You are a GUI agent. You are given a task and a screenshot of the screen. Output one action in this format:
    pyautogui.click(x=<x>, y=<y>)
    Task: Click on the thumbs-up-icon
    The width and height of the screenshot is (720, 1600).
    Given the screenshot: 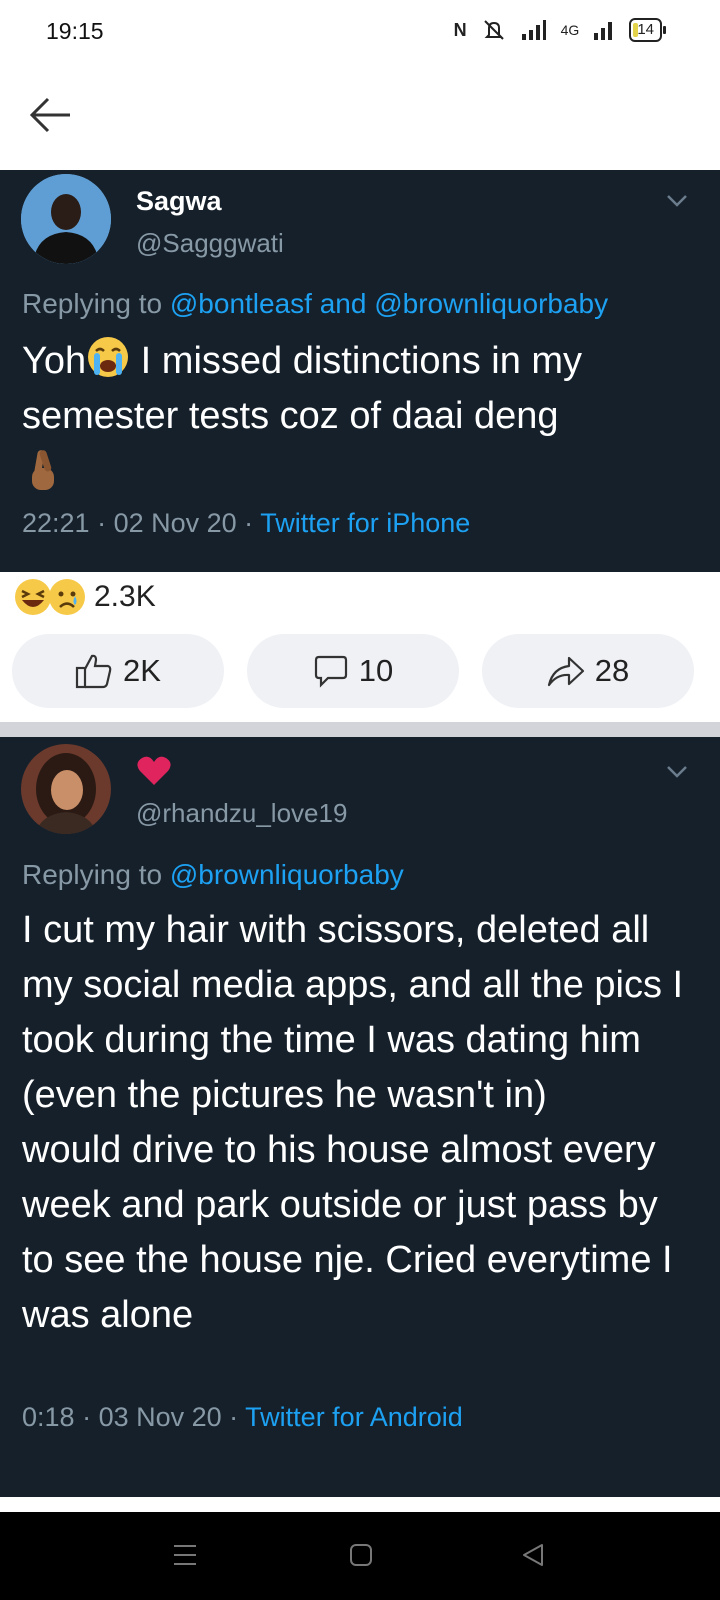 What is the action you would take?
    pyautogui.click(x=93, y=671)
    